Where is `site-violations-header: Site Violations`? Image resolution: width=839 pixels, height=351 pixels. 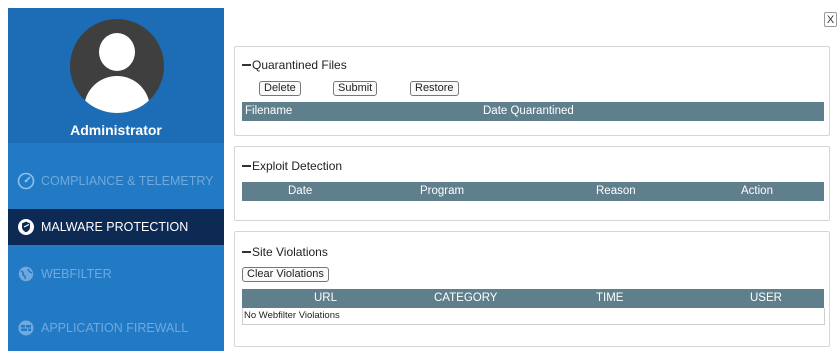 site-violations-header: Site Violations is located at coordinates (285, 252).